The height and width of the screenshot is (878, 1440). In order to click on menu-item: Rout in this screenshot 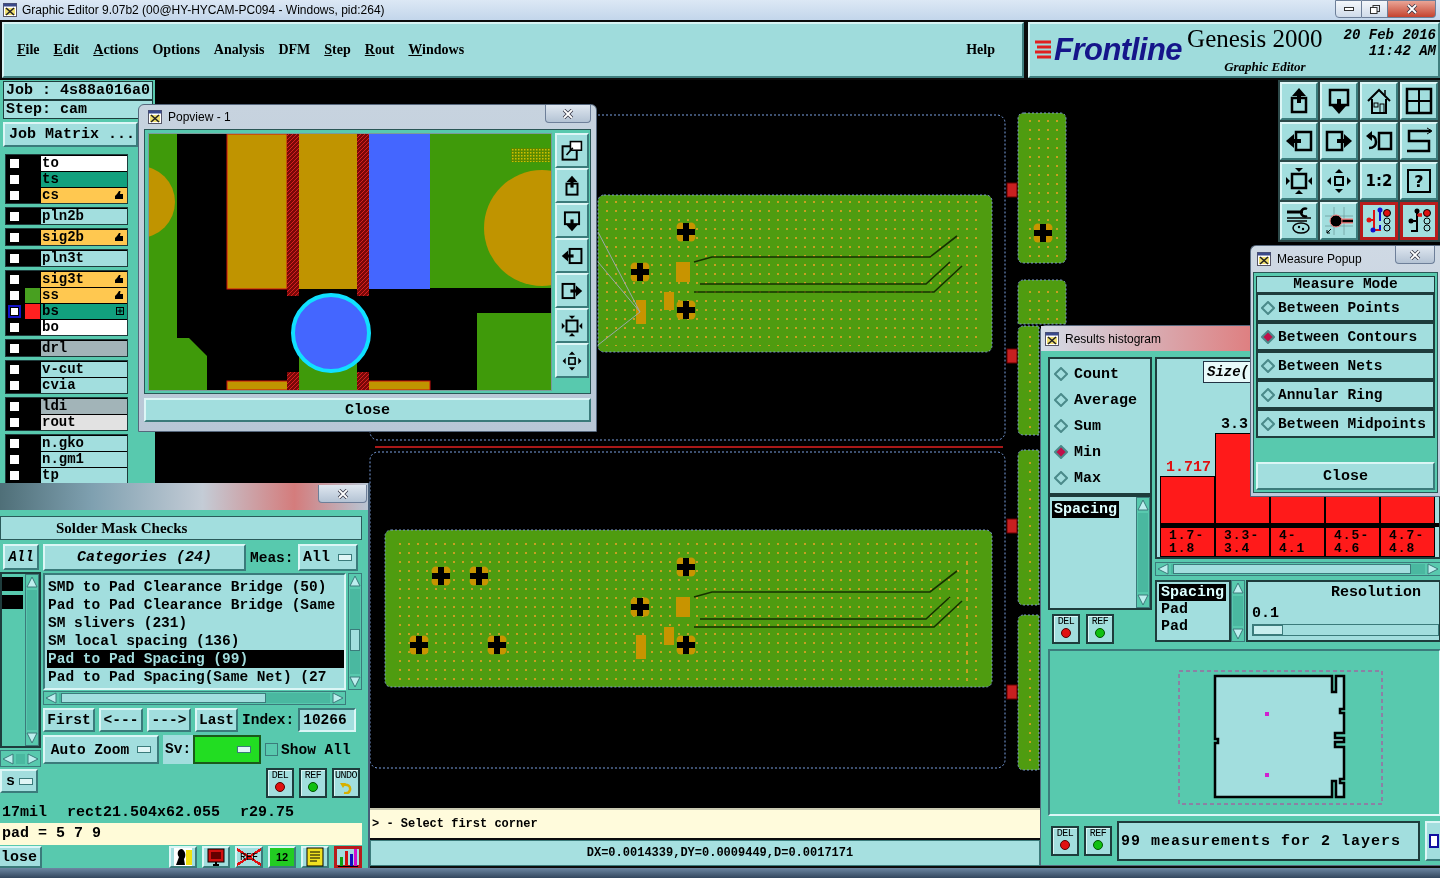, I will do `click(379, 50)`.